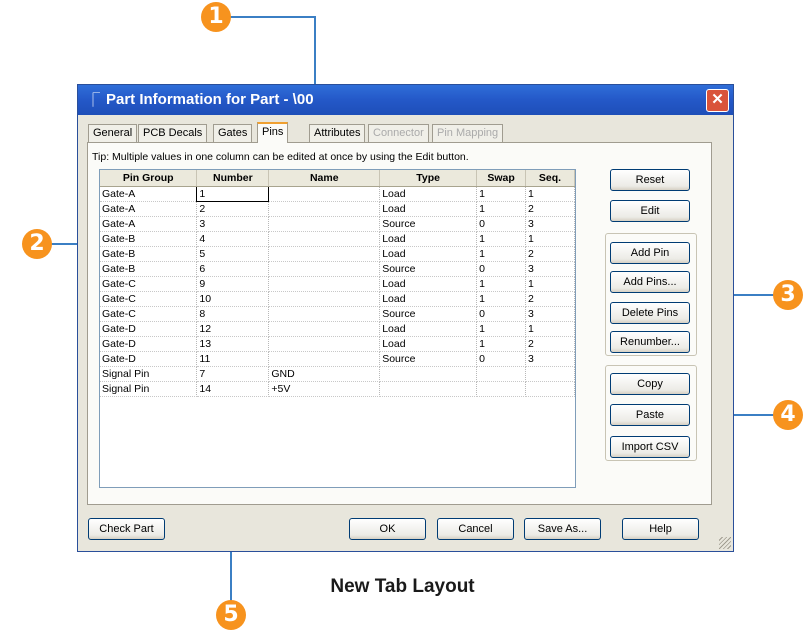 This screenshot has width=805, height=634. Describe the element at coordinates (233, 389) in the screenshot. I see `cell-number: 14` at that location.